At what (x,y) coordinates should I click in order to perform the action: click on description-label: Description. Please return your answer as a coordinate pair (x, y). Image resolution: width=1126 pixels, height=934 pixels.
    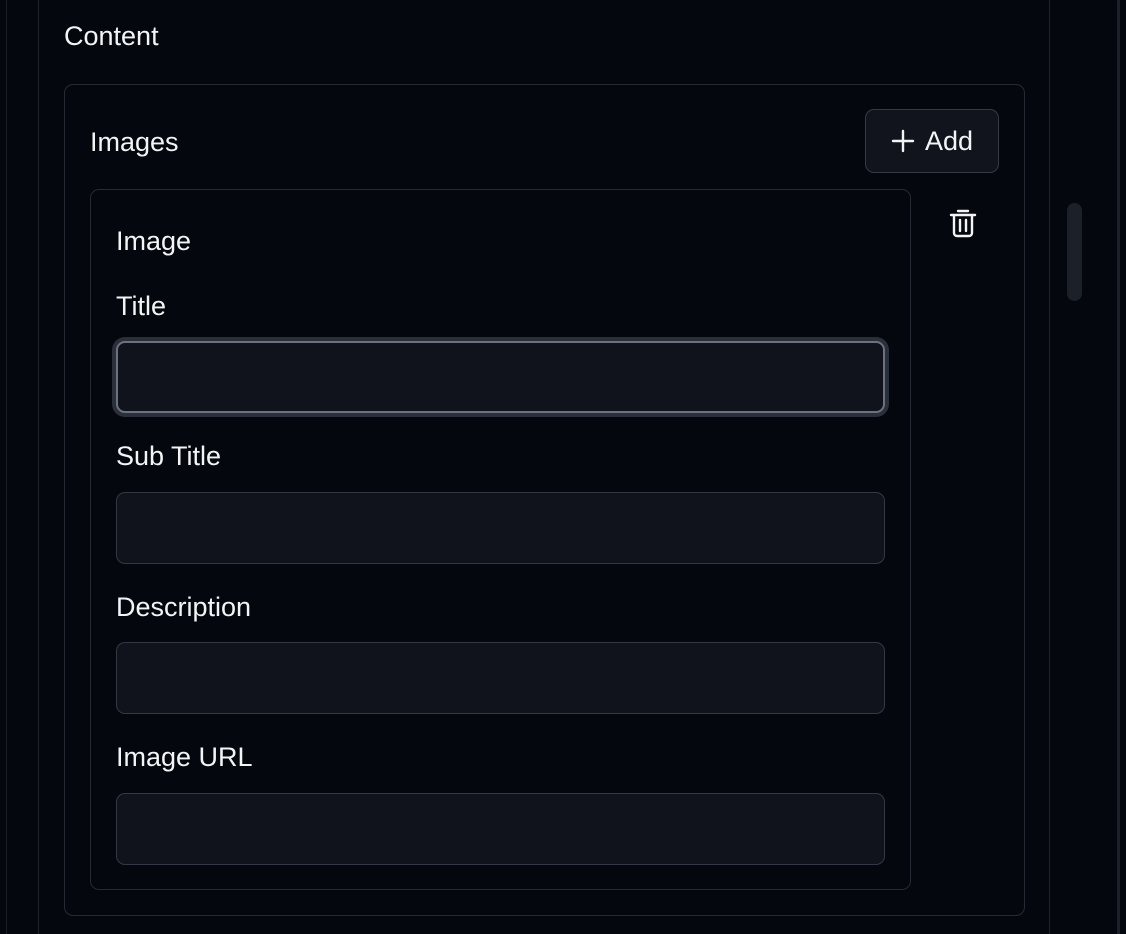
    Looking at the image, I should click on (184, 607).